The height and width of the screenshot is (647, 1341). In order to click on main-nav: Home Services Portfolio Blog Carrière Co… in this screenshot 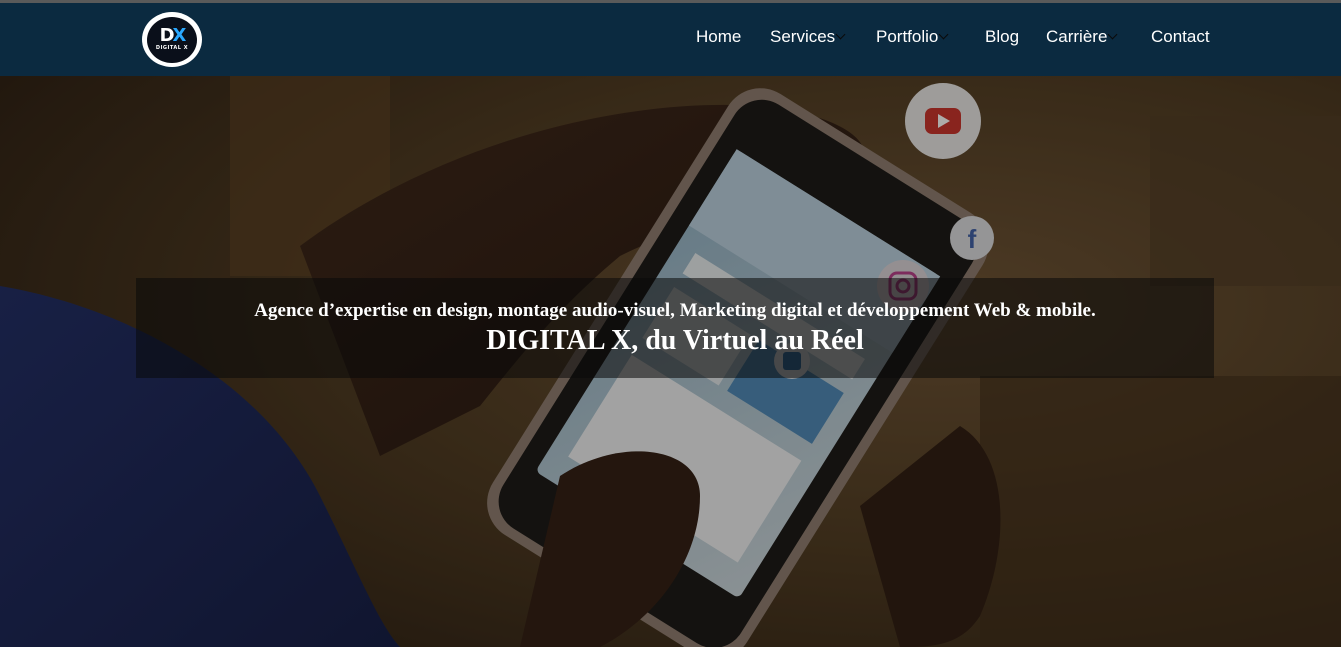, I will do `click(670, 39)`.